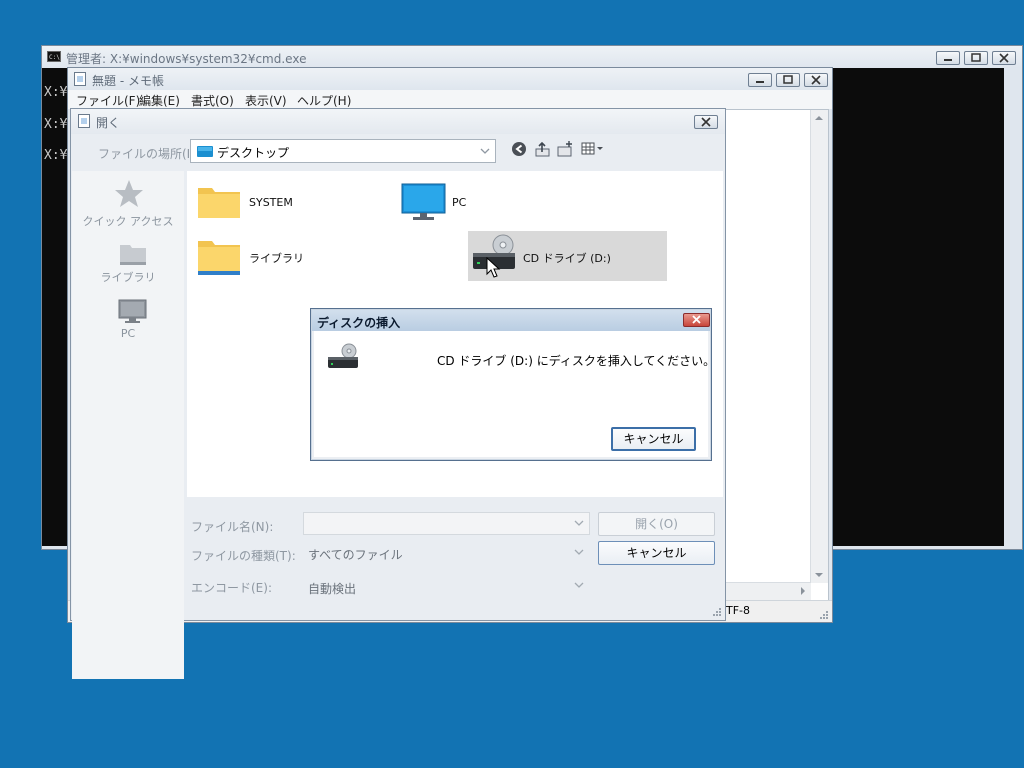  Describe the element at coordinates (819, 346) in the screenshot. I see `vertical-scrollbar` at that location.